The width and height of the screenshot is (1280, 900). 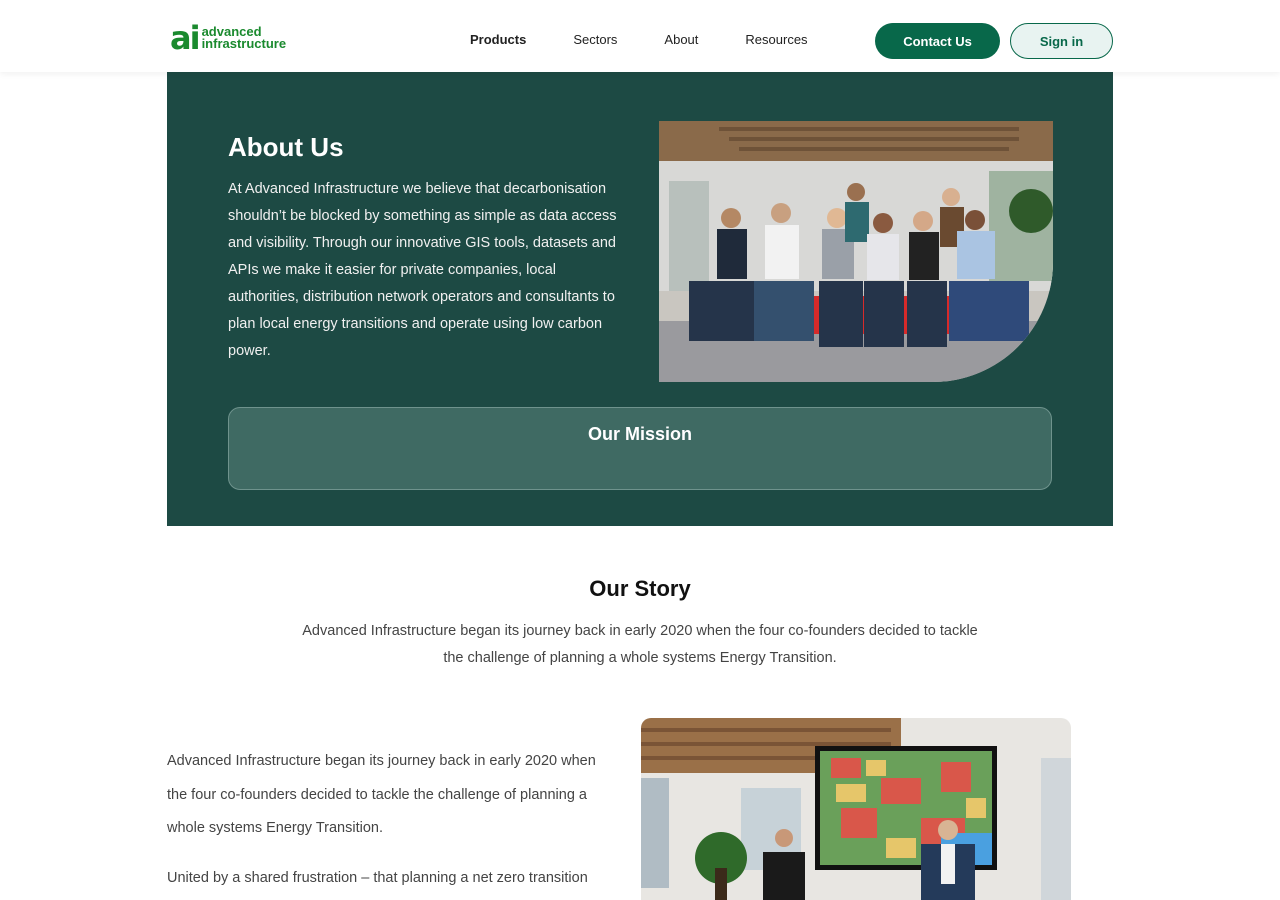 I want to click on team-photo, so click(x=856, y=251).